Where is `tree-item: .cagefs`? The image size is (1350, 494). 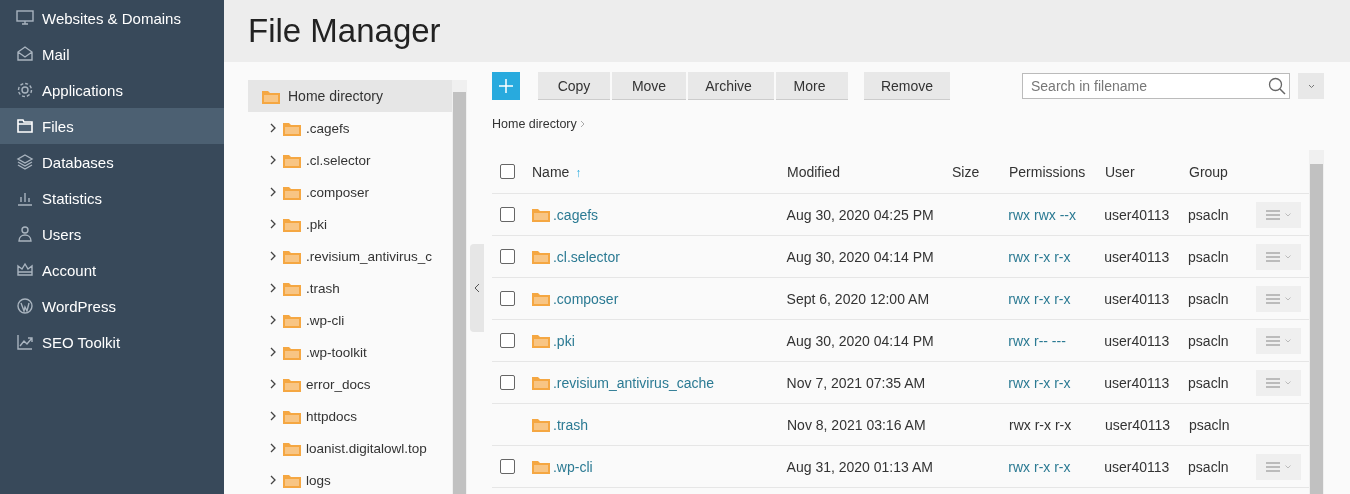 tree-item: .cagefs is located at coordinates (316, 128).